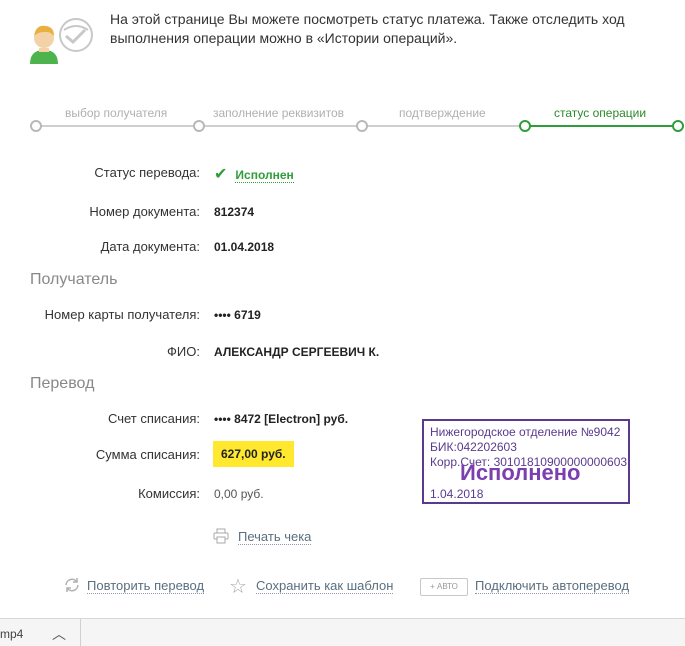 Image resolution: width=685 pixels, height=646 pixels. I want to click on fio-value: АЛЕКСАНДР СЕРГЕЕВИЧ К., so click(297, 352).